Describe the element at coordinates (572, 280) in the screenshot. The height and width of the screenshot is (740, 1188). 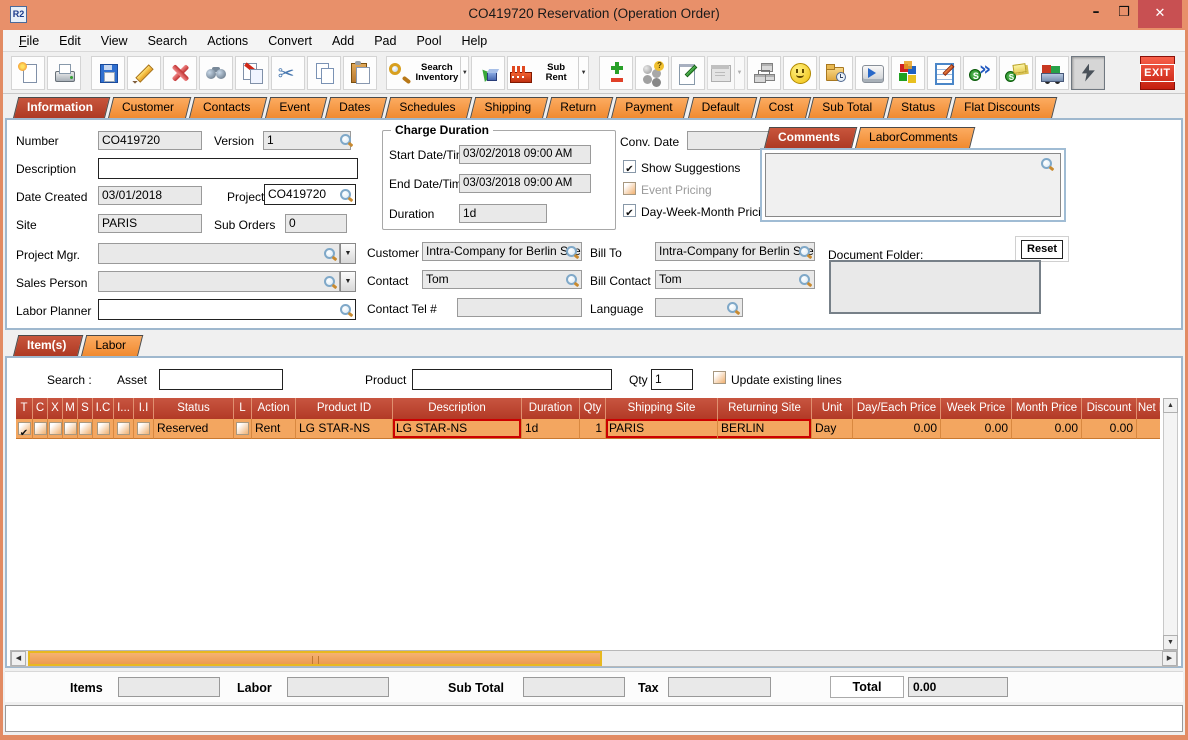
I see `contact-lookup-icon` at that location.